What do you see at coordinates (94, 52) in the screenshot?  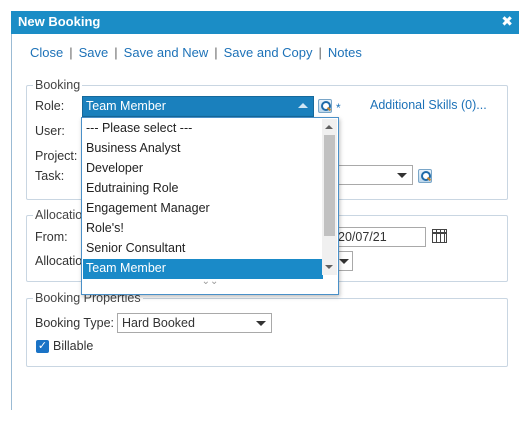 I see `save-link: Save` at bounding box center [94, 52].